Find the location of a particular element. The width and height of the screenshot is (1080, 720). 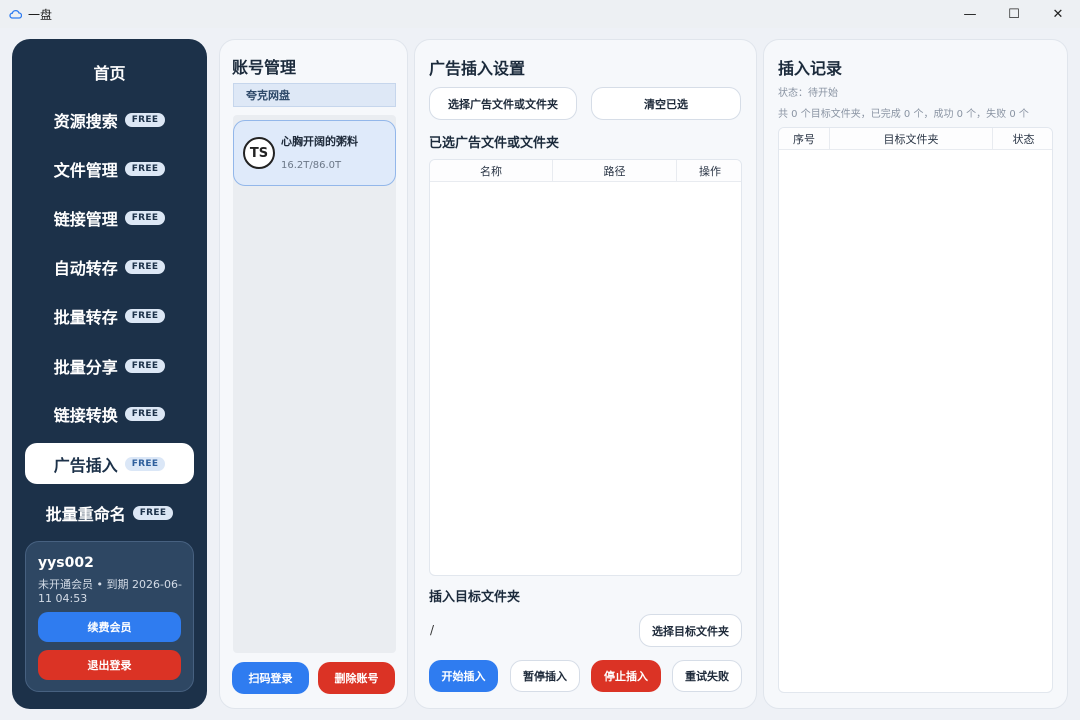

nav-label: 资源搜索 is located at coordinates (85, 121).